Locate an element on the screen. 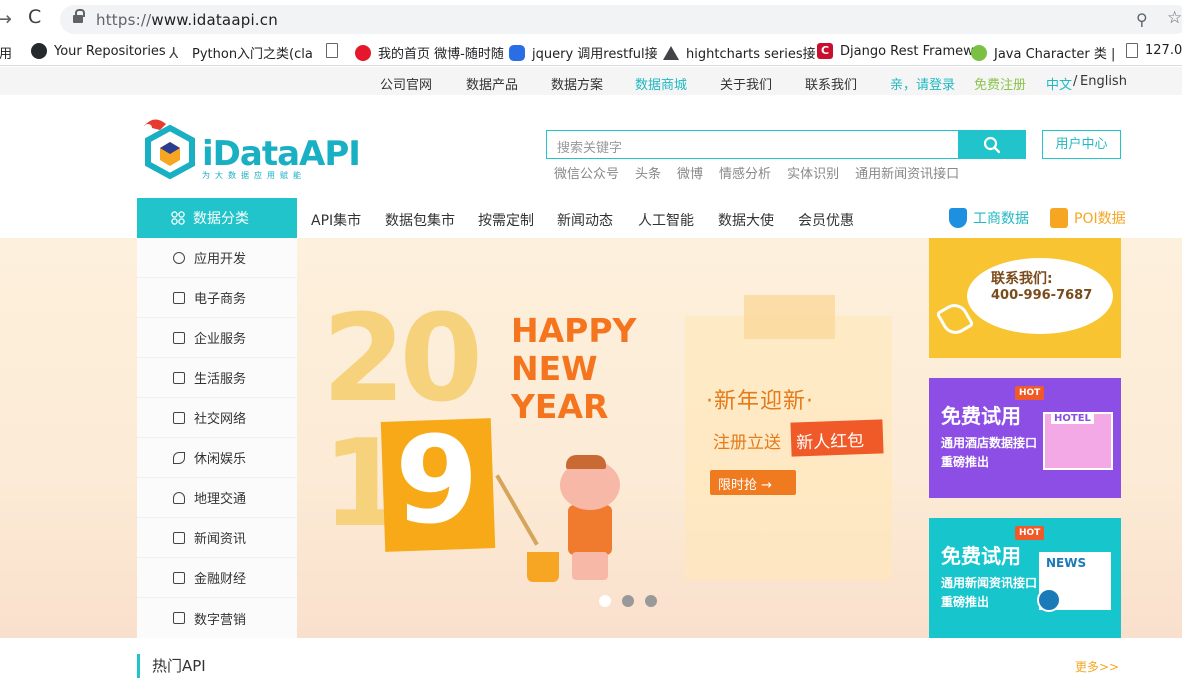 Image resolution: width=1182 pixels, height=678 pixels. category-label: 应用开发 is located at coordinates (220, 259).